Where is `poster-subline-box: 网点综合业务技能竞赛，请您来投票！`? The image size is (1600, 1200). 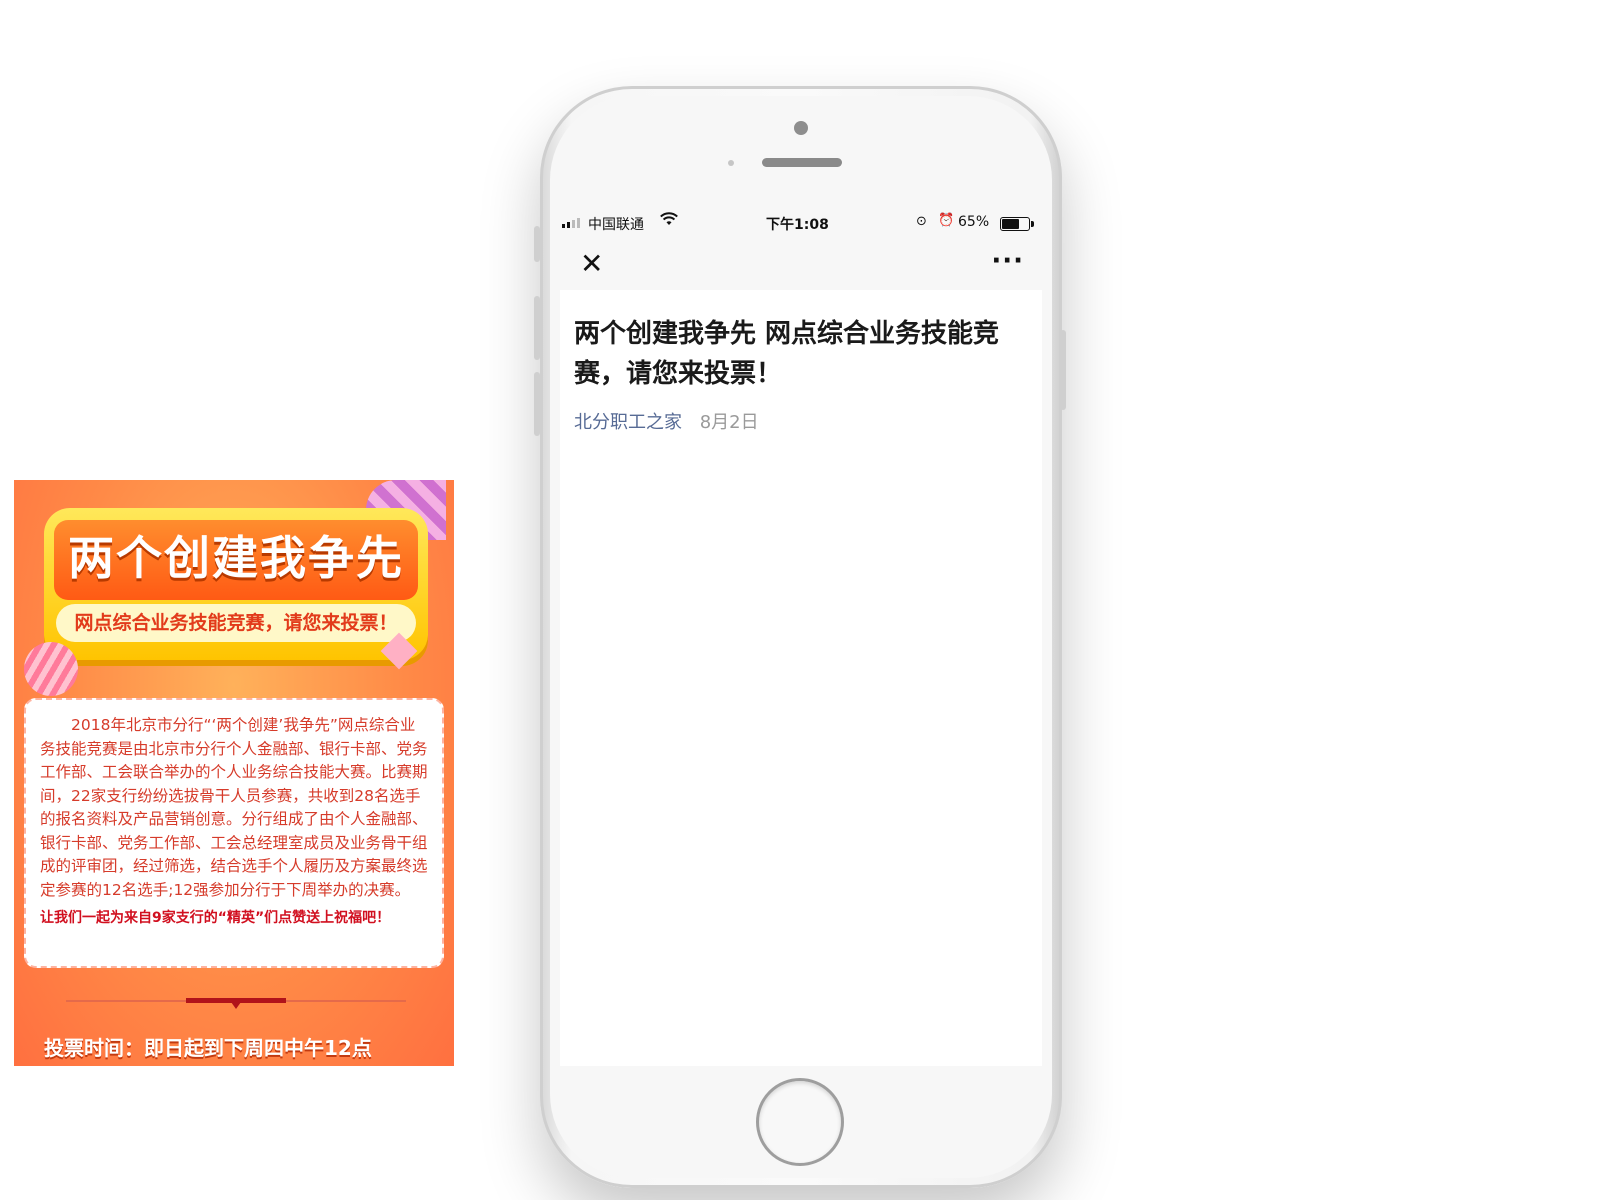
poster-subline-box: 网点综合业务技能竞赛，请您来投票！ is located at coordinates (236, 623).